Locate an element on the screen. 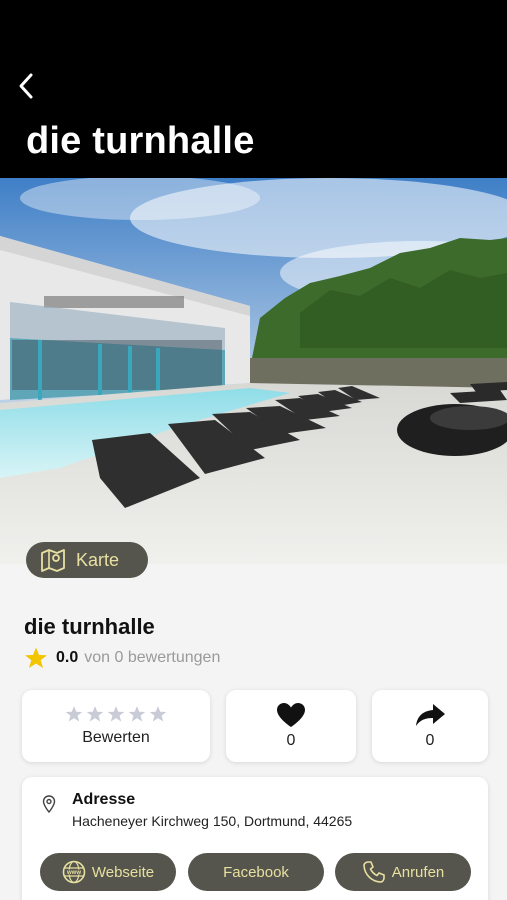 The width and height of the screenshot is (507, 900). chevron-left-icon is located at coordinates (26, 86).